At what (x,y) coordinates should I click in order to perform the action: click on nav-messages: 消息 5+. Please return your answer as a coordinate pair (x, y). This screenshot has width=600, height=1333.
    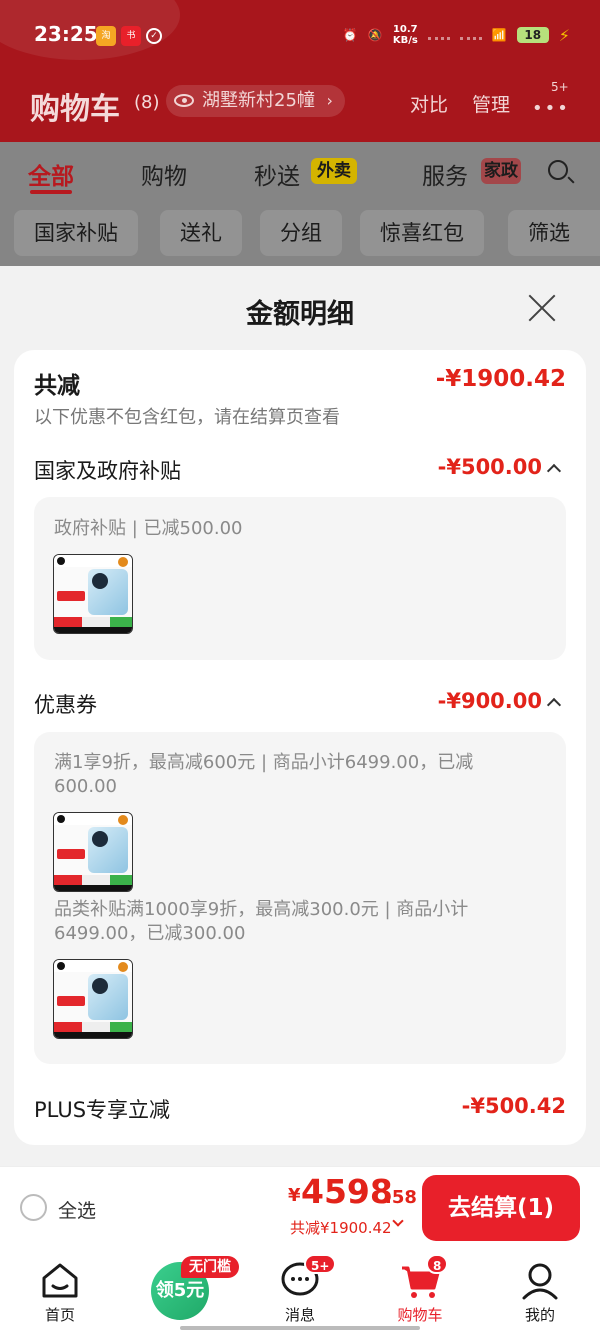
    Looking at the image, I should click on (300, 1291).